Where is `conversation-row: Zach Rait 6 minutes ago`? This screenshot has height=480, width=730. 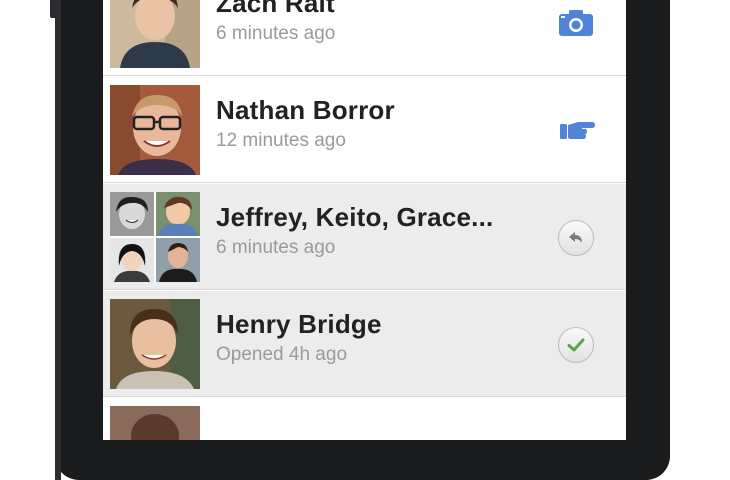
conversation-row: Zach Rait 6 minutes ago is located at coordinates (364, 38).